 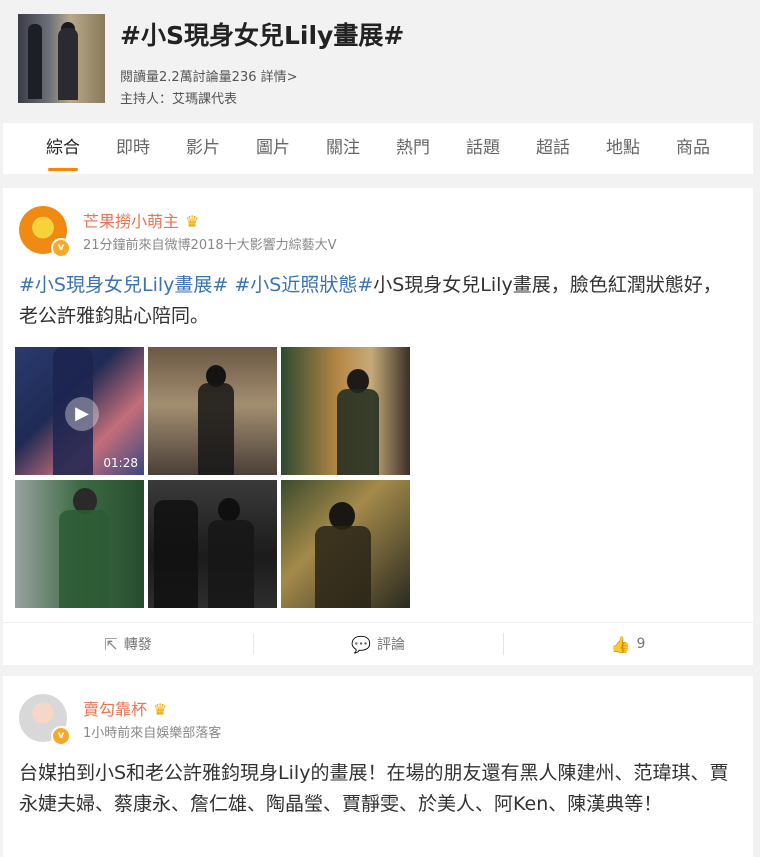 I want to click on repost-button: ⇱ 轉發, so click(x=128, y=644).